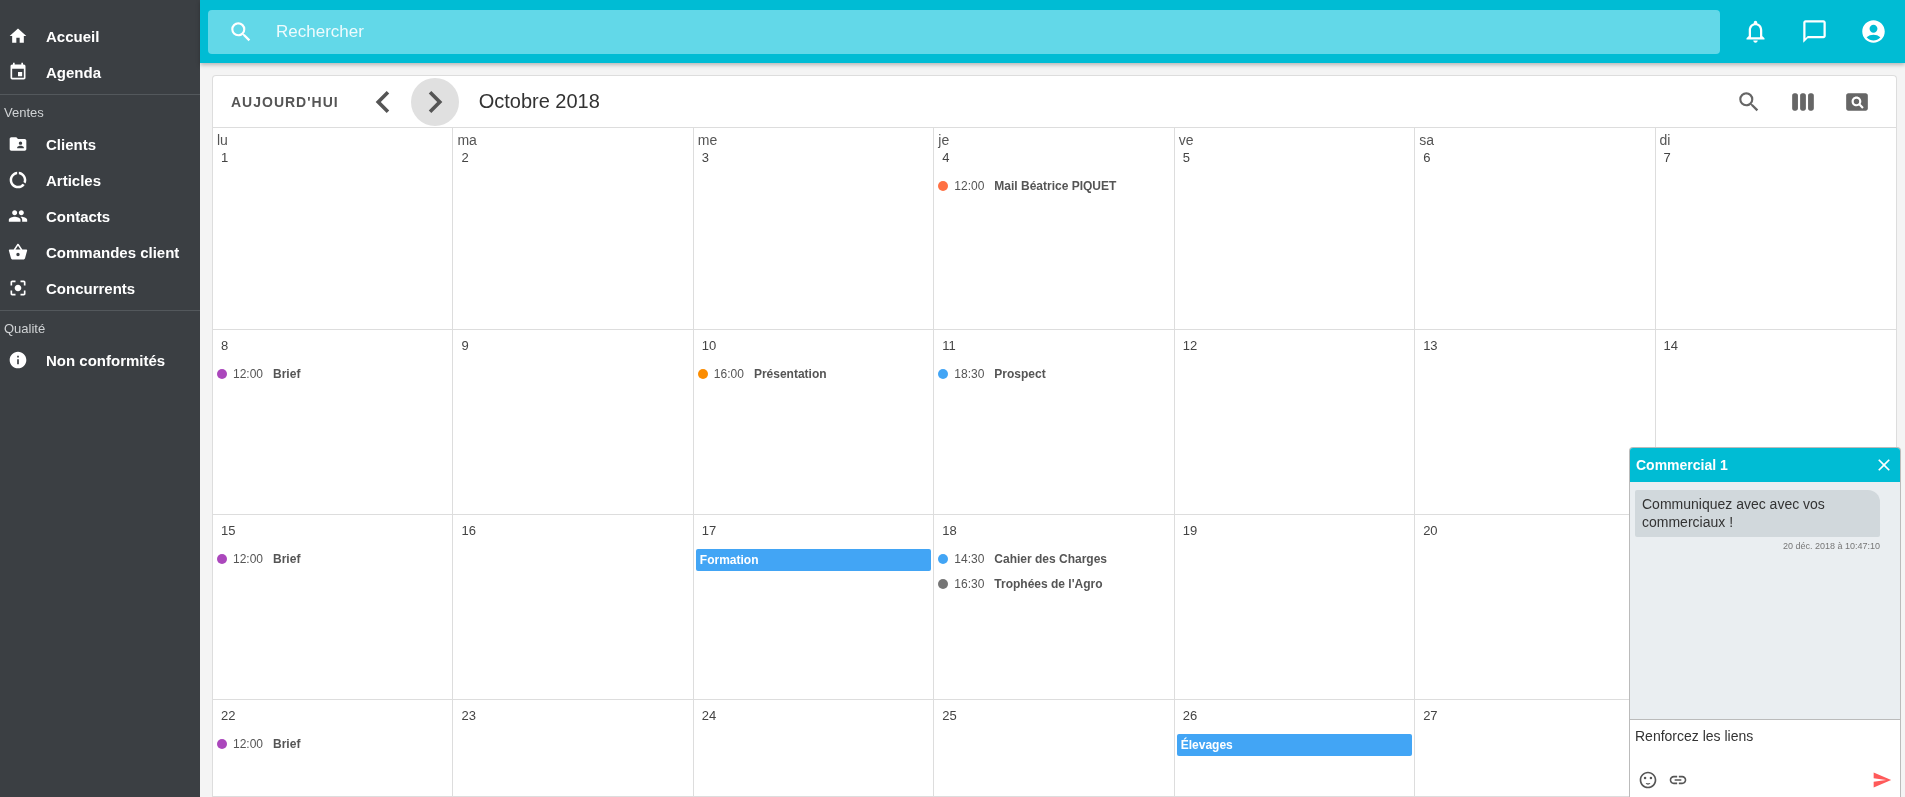 This screenshot has width=1905, height=797. I want to click on nav-label: Accueil, so click(73, 36).